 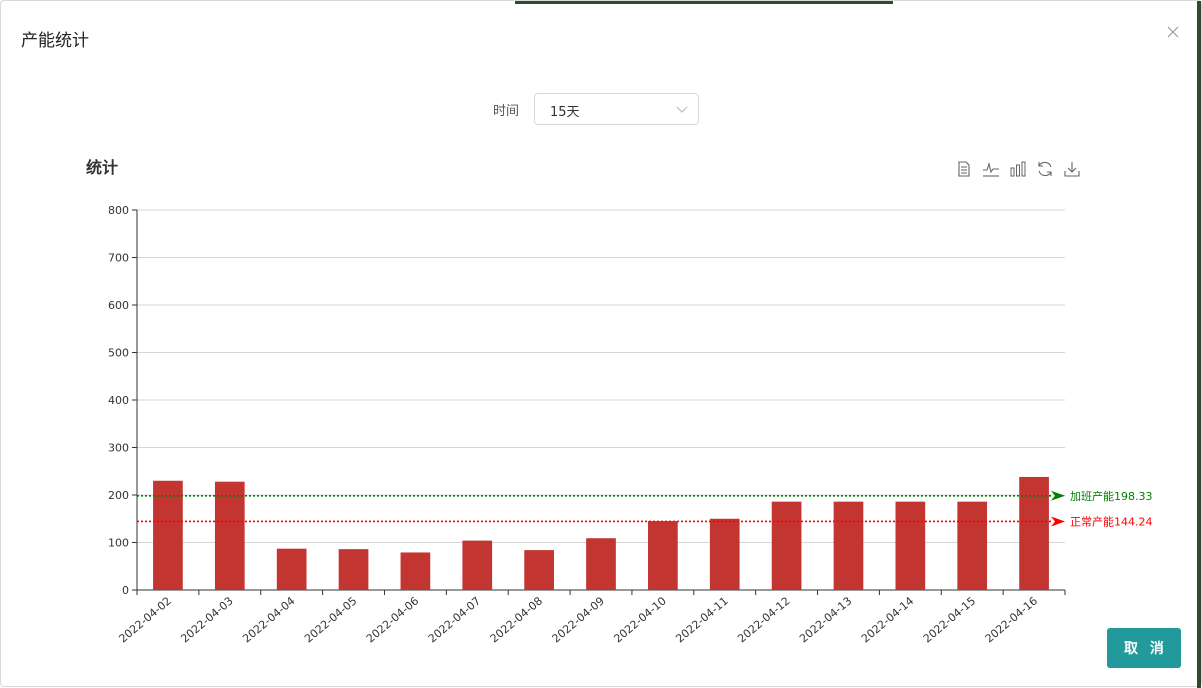 What do you see at coordinates (949, 619) in the screenshot?
I see `x-tick-label: 2022-04-15` at bounding box center [949, 619].